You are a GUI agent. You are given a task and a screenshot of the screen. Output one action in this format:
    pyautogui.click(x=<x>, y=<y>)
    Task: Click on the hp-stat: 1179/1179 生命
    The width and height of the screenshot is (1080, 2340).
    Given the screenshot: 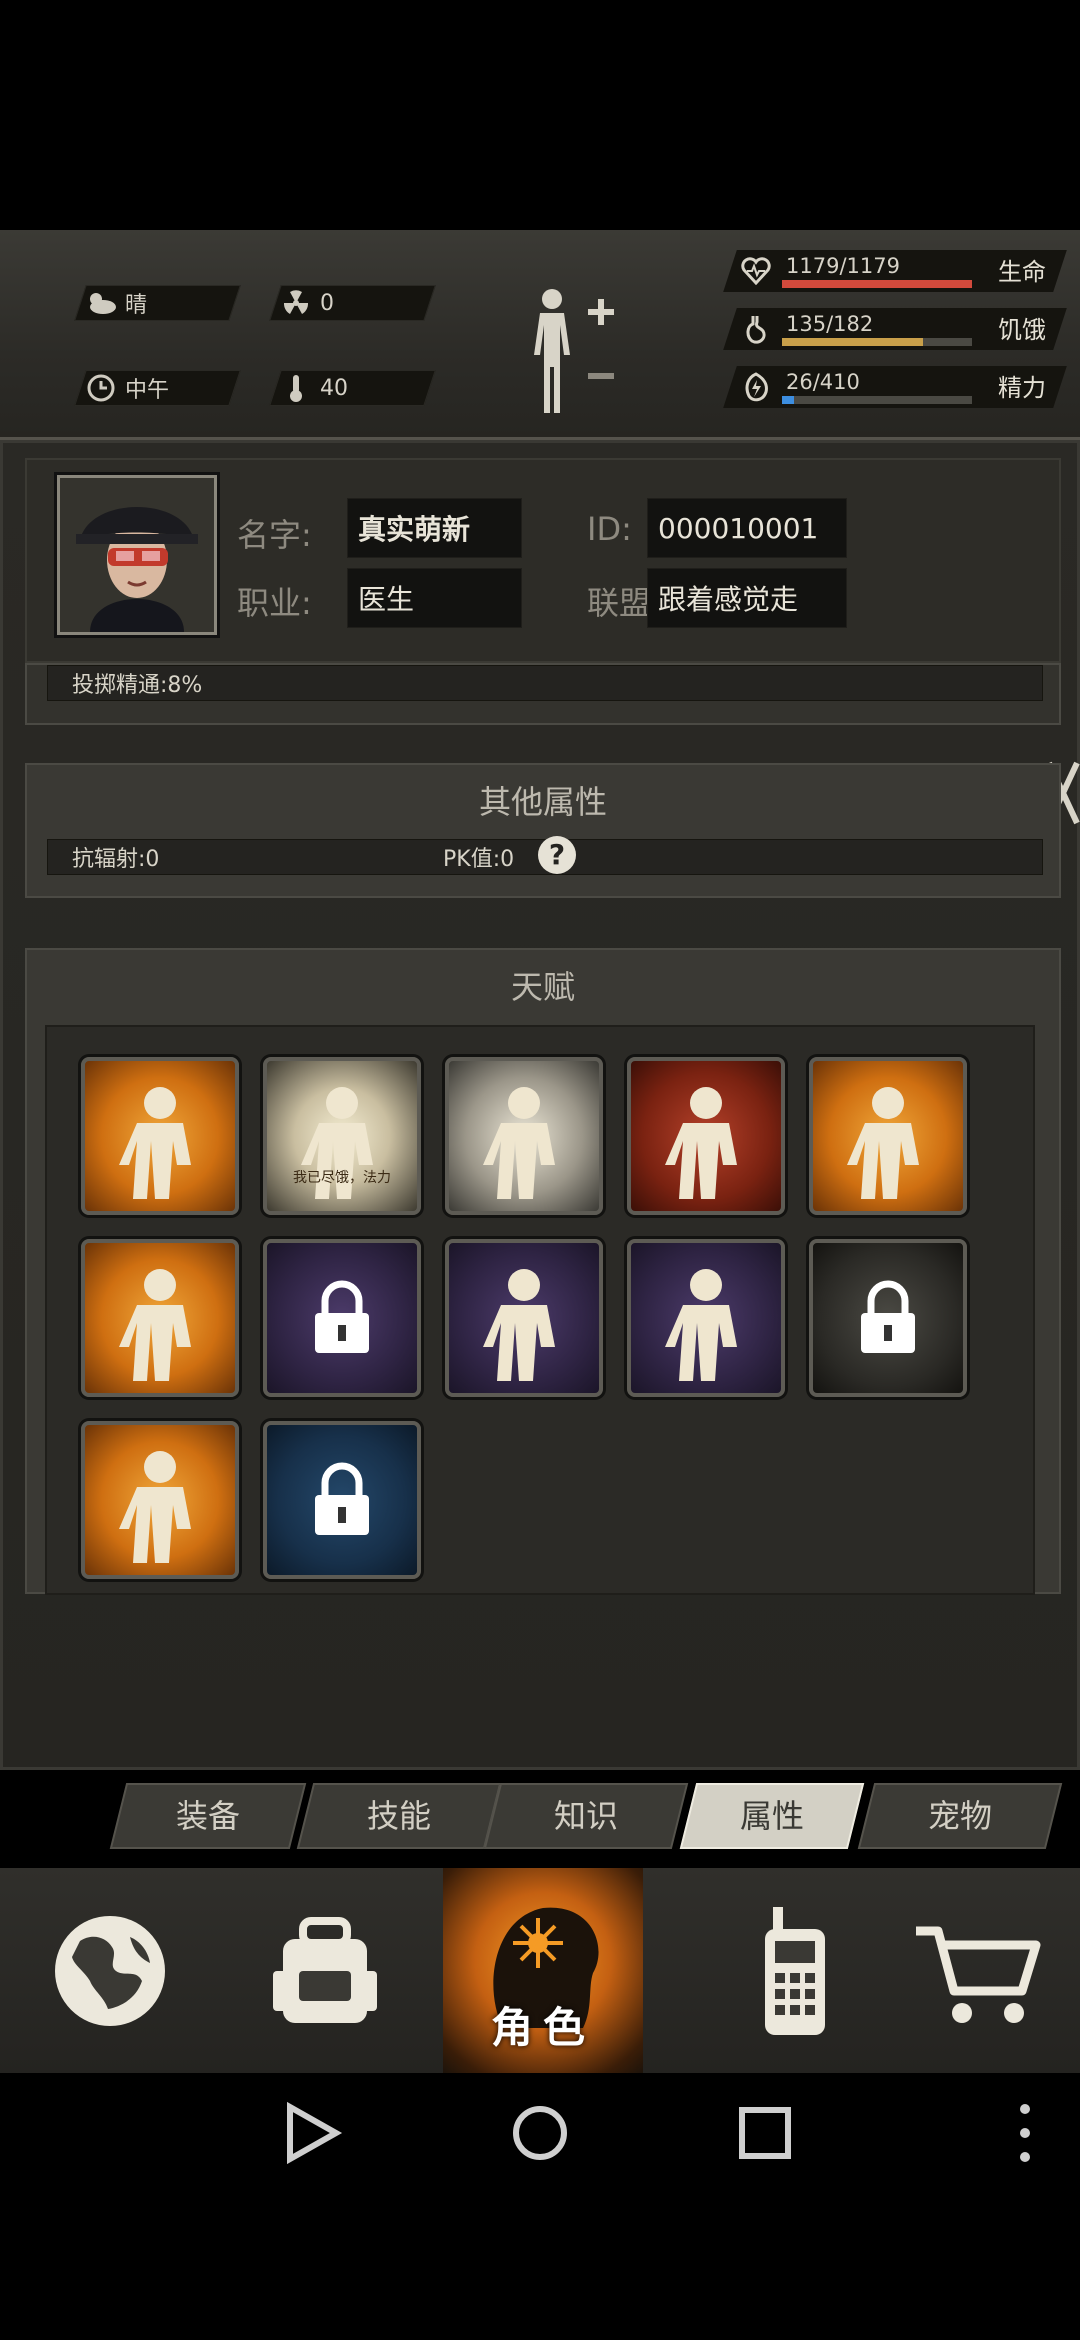 What is the action you would take?
    pyautogui.click(x=895, y=271)
    